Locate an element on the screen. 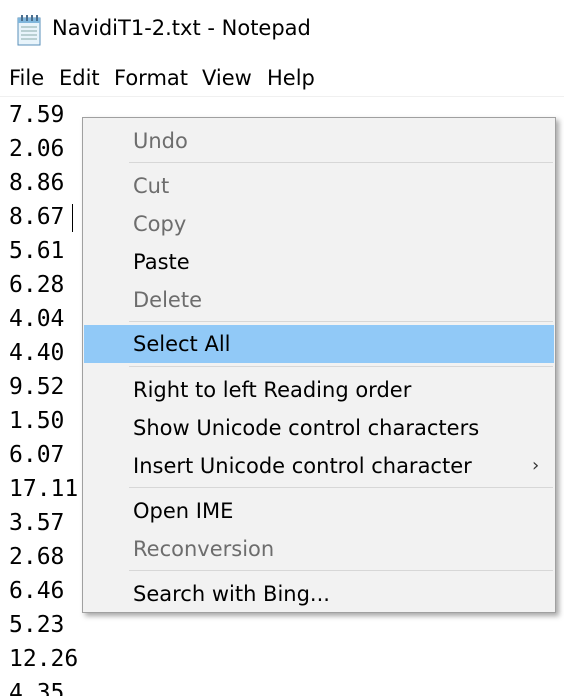  menu-item-insert-unicode: Insert Unicode control character › is located at coordinates (319, 466).